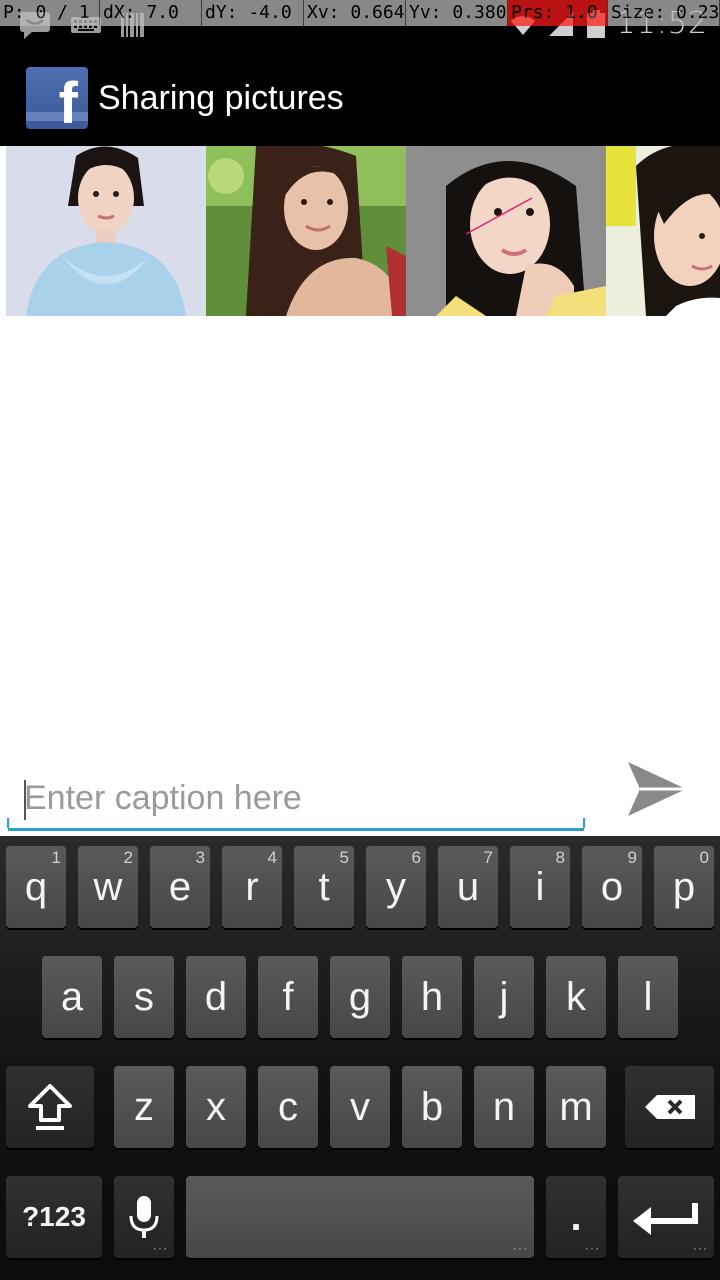 This screenshot has height=1280, width=720. Describe the element at coordinates (221, 97) in the screenshot. I see `app-title: Sharing pictures` at that location.